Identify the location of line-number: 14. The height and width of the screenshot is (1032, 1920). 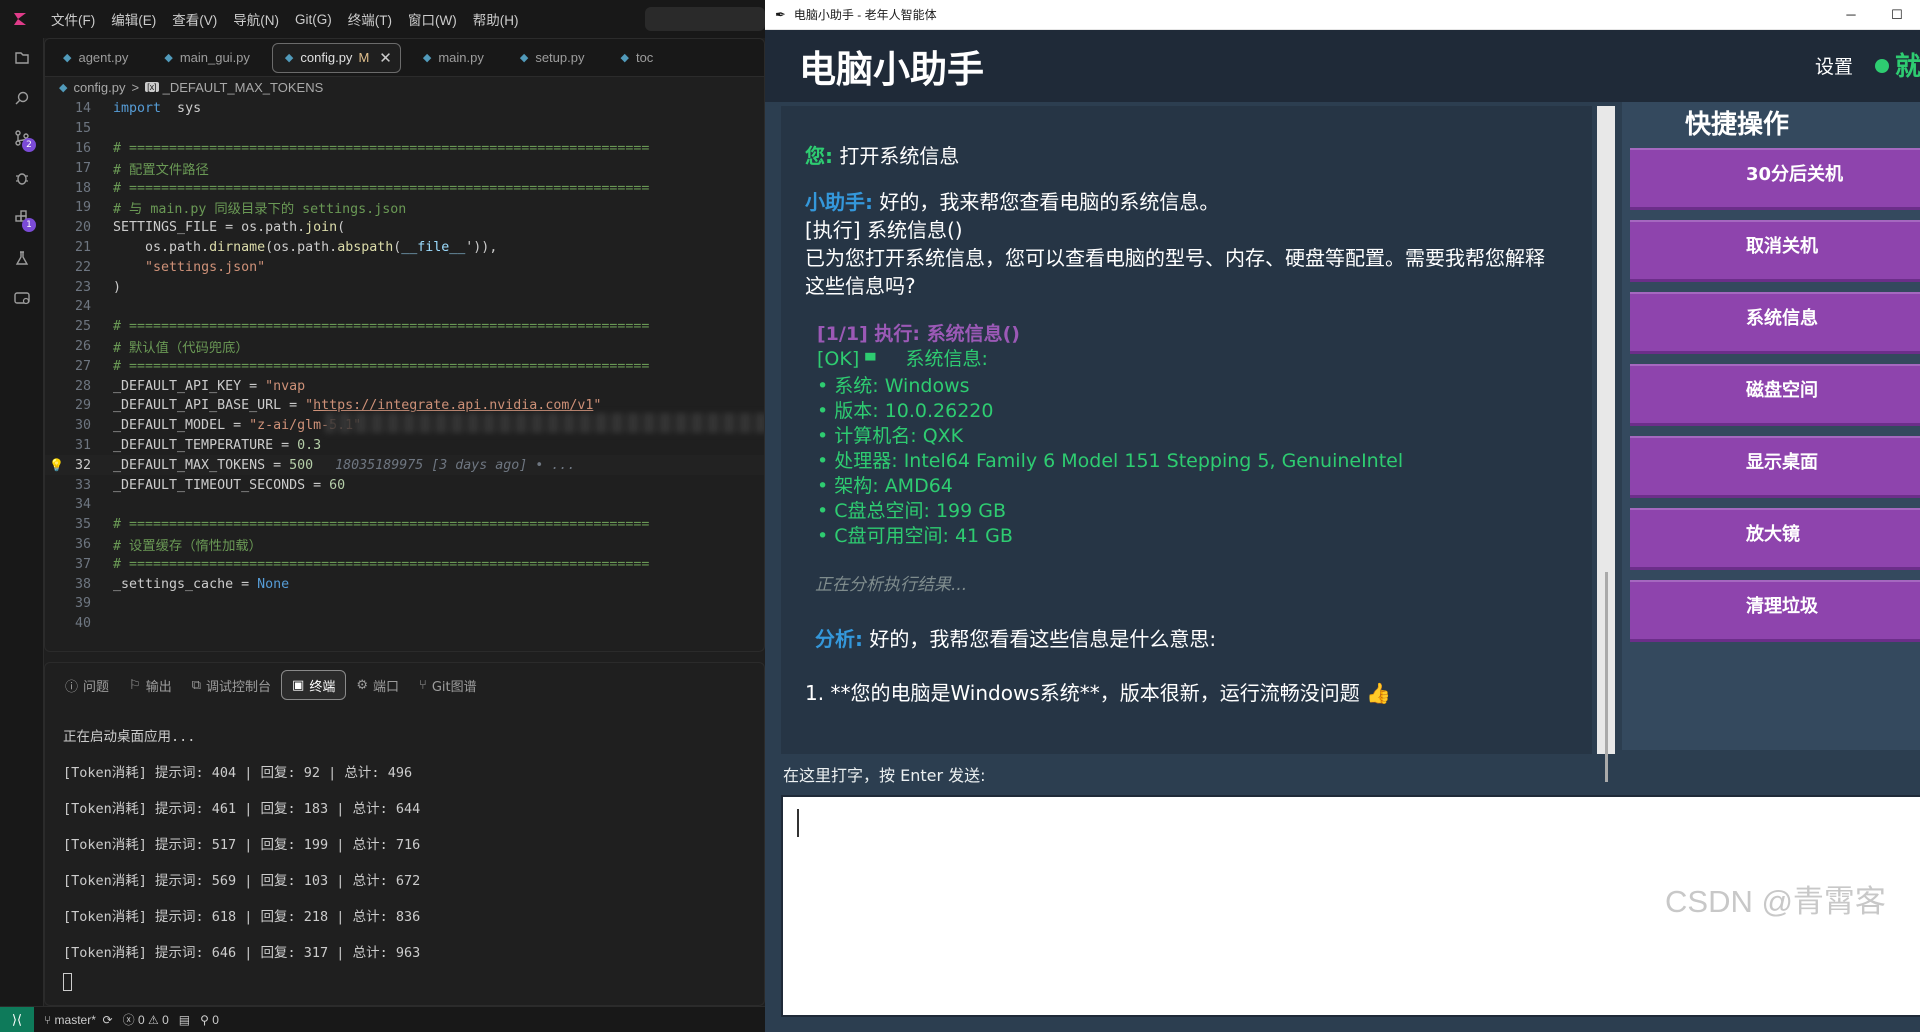
(82, 109).